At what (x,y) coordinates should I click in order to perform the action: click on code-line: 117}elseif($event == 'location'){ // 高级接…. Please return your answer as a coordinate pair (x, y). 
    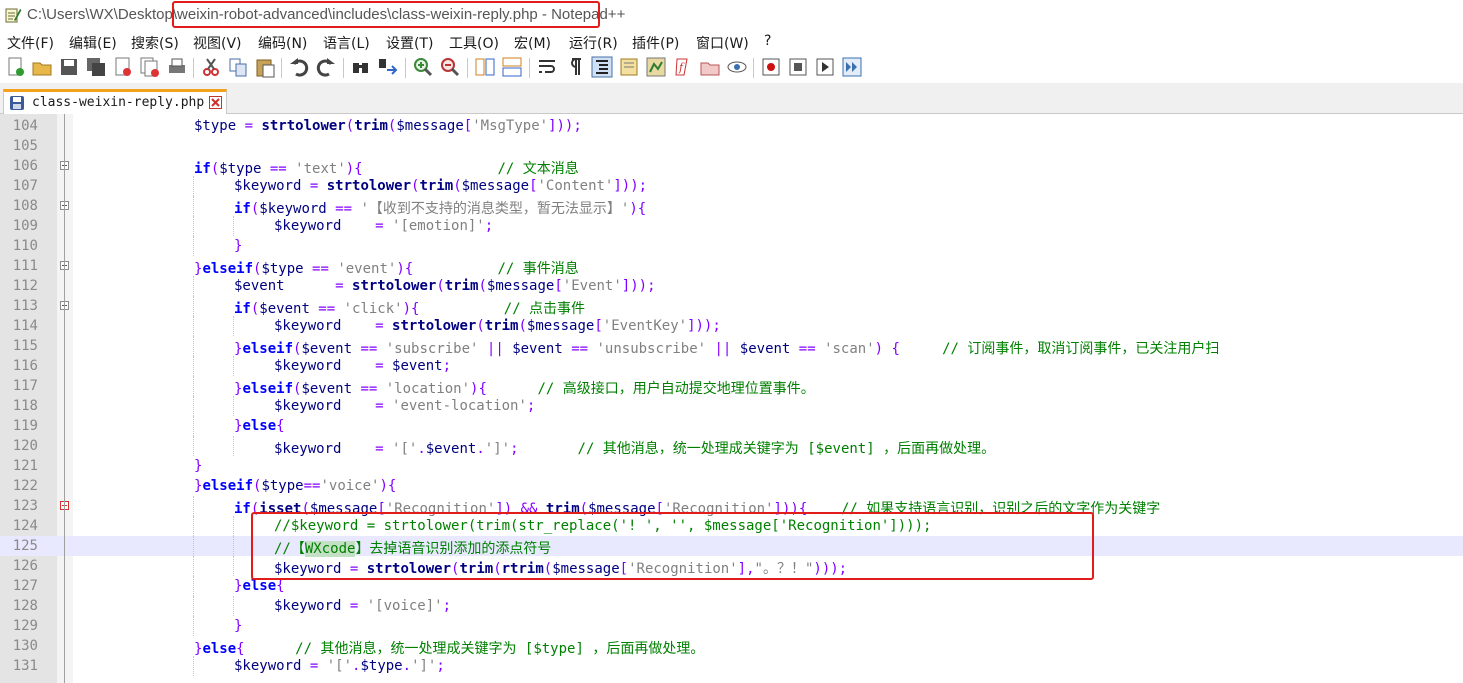
    Looking at the image, I should click on (731, 386).